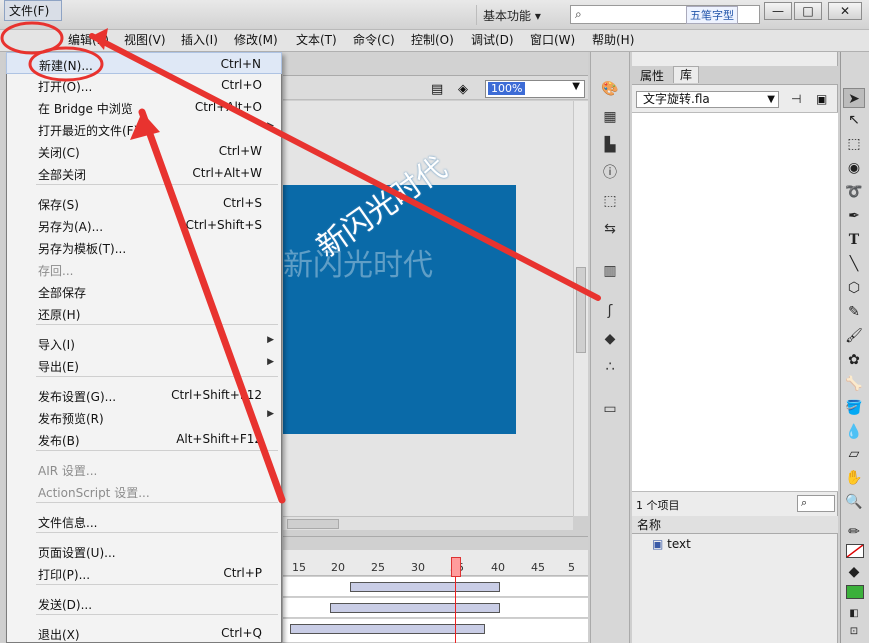 The width and height of the screenshot is (869, 643). I want to click on snap-icon: ⊡, so click(854, 632).